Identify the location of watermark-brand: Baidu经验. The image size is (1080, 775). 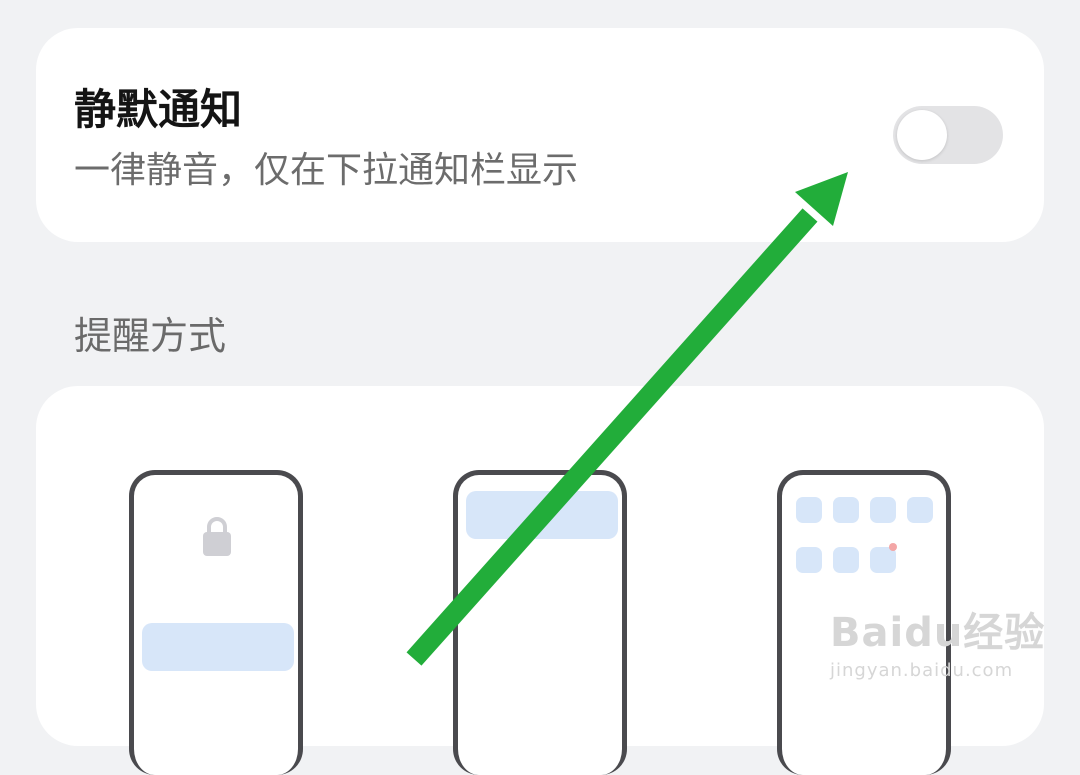
(938, 633).